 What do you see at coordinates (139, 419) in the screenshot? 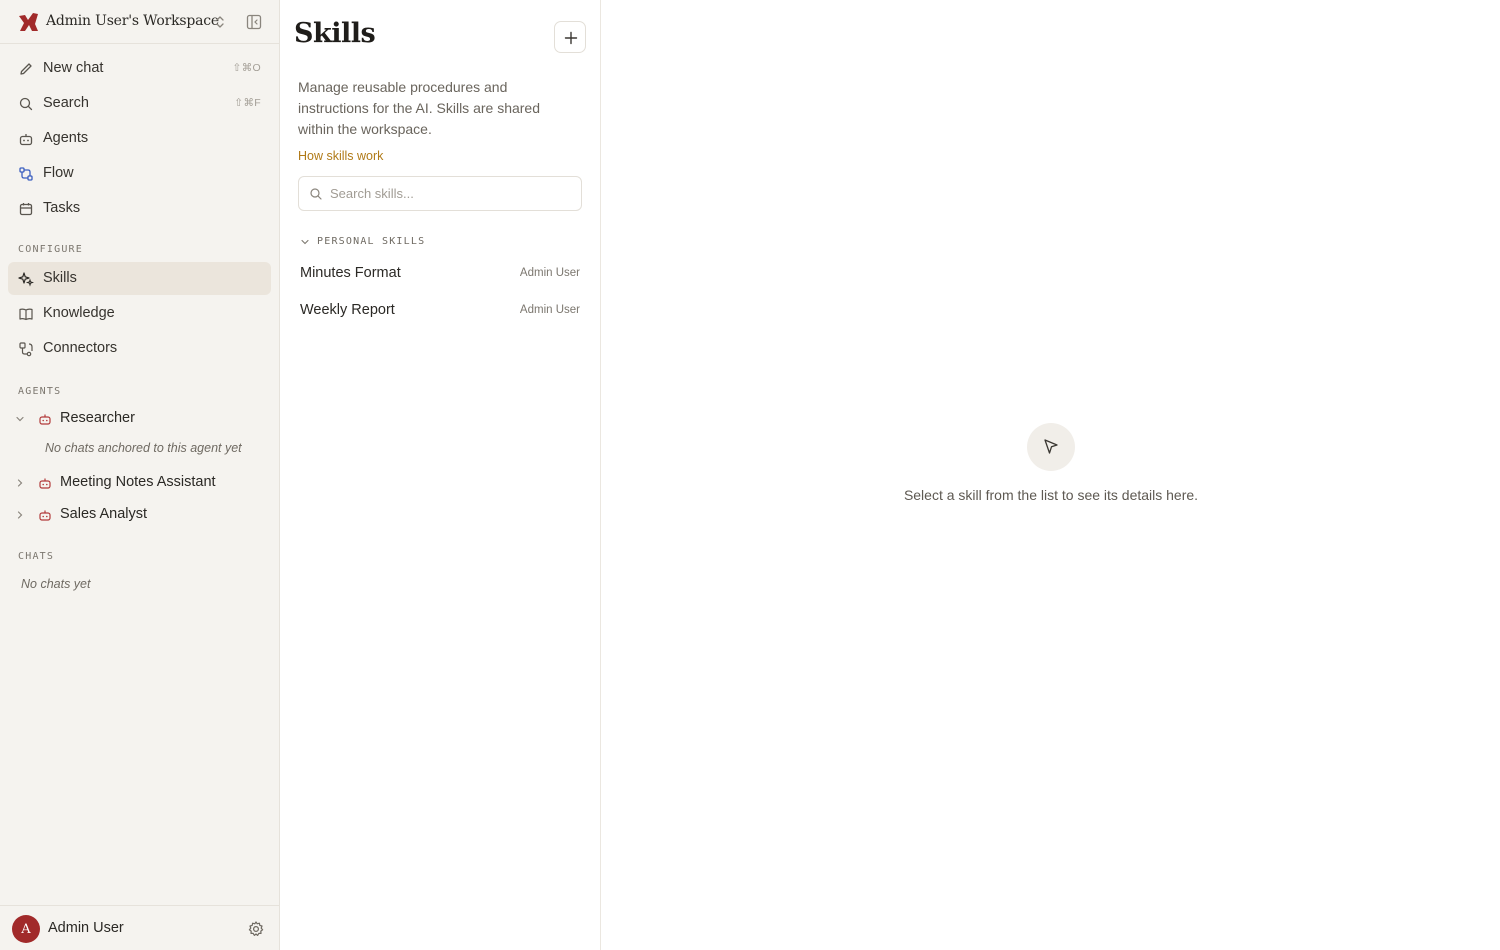
I see `agent-item-researcher: Researcher` at bounding box center [139, 419].